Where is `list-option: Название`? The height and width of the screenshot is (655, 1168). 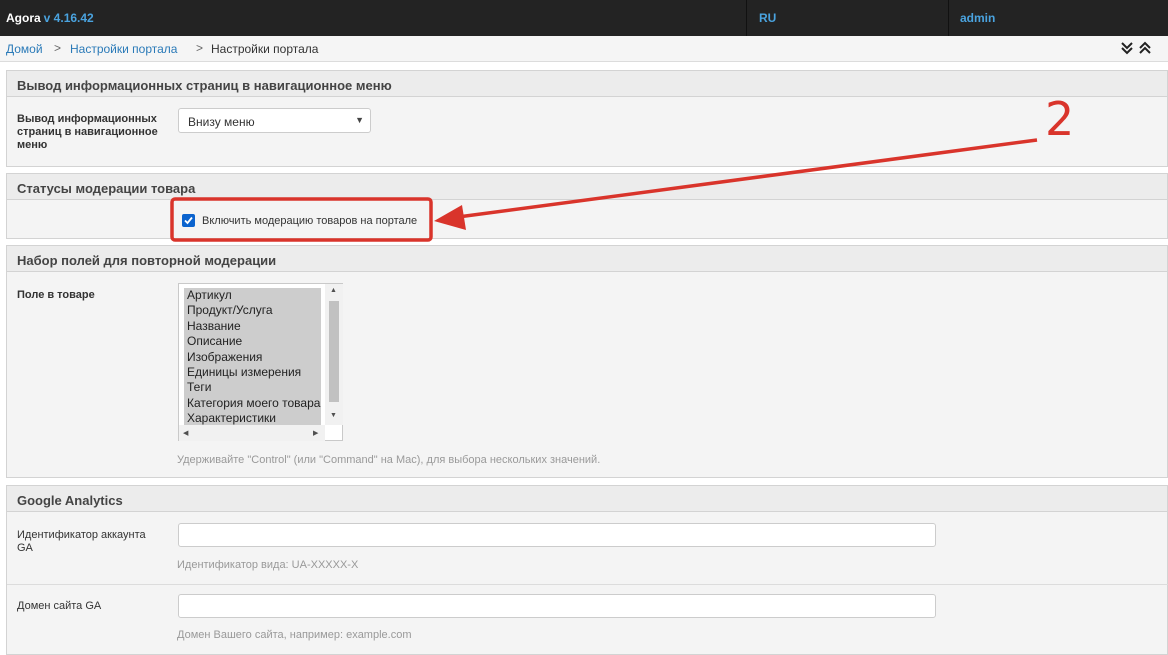 list-option: Название is located at coordinates (252, 326).